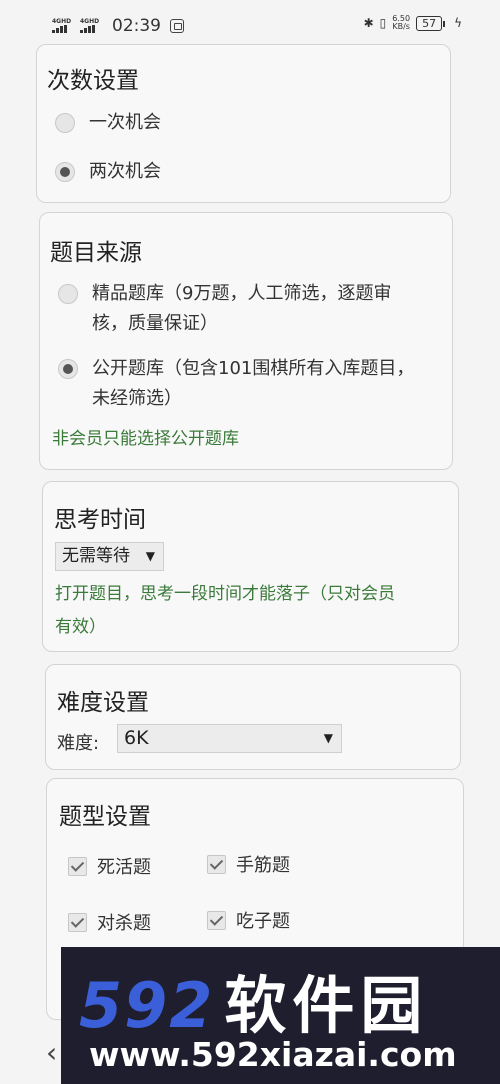 The height and width of the screenshot is (1084, 500). I want to click on attempts-option-once: 一次机会, so click(108, 123).